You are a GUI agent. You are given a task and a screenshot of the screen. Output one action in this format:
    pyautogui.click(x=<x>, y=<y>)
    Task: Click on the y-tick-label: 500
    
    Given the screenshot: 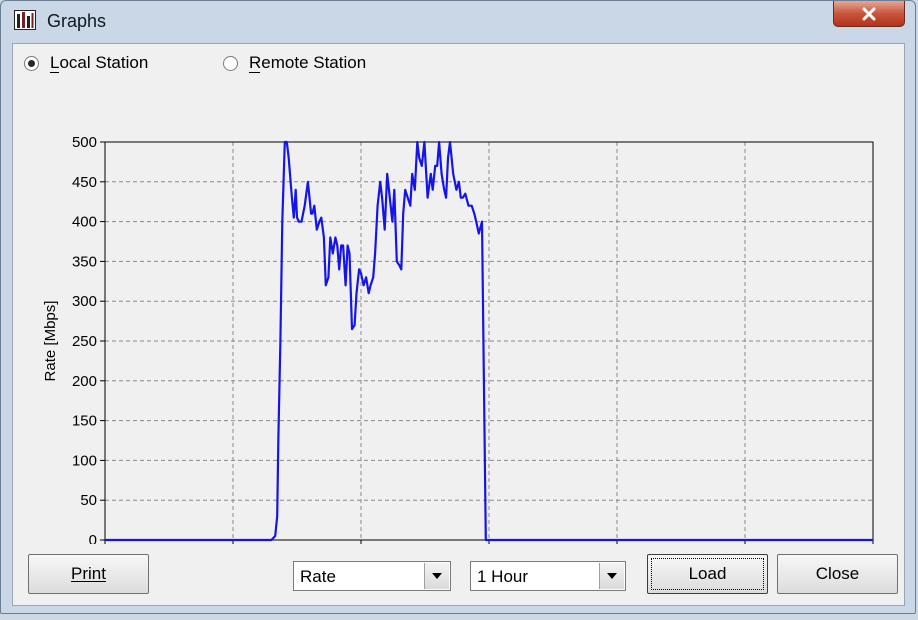 What is the action you would take?
    pyautogui.click(x=84, y=142)
    